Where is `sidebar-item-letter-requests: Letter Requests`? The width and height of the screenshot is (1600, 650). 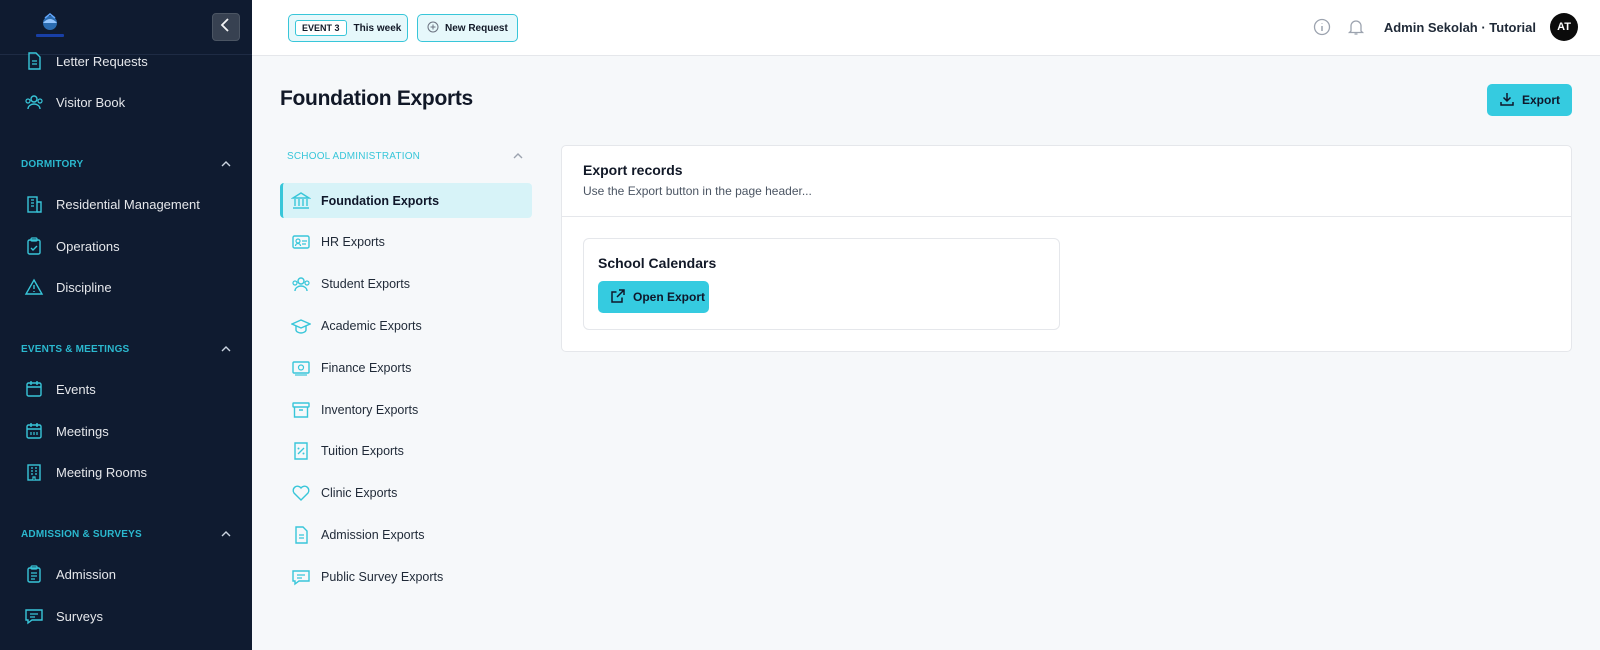
sidebar-item-letter-requests: Letter Requests is located at coordinates (86, 61).